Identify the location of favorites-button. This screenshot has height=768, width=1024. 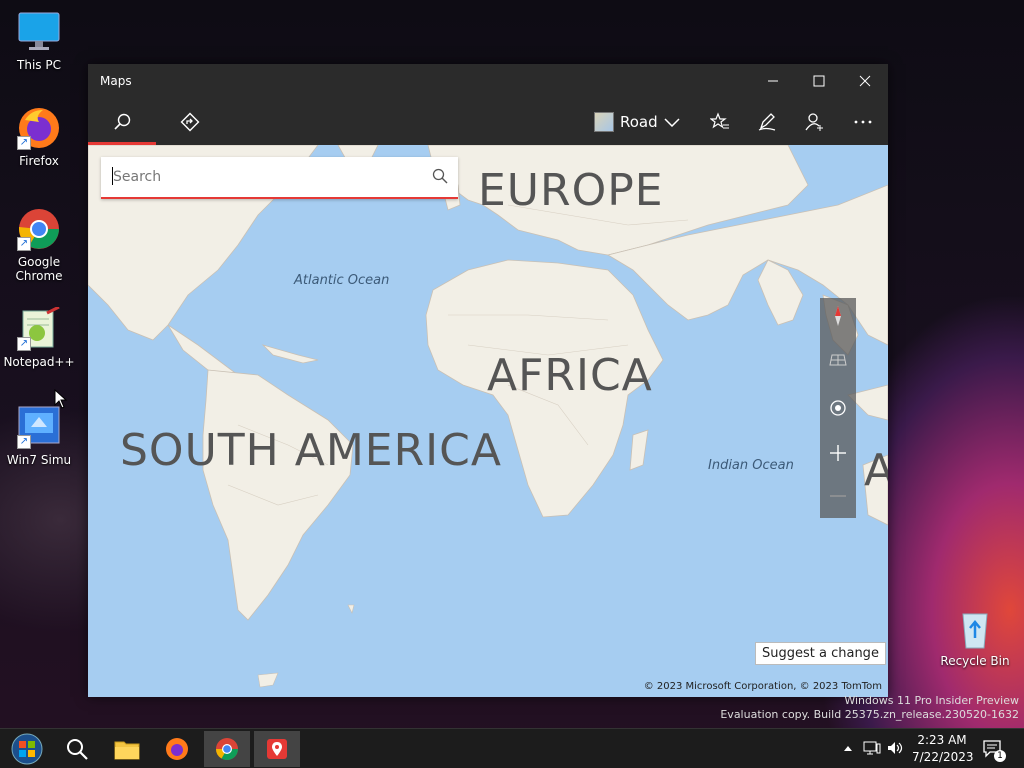
(720, 122).